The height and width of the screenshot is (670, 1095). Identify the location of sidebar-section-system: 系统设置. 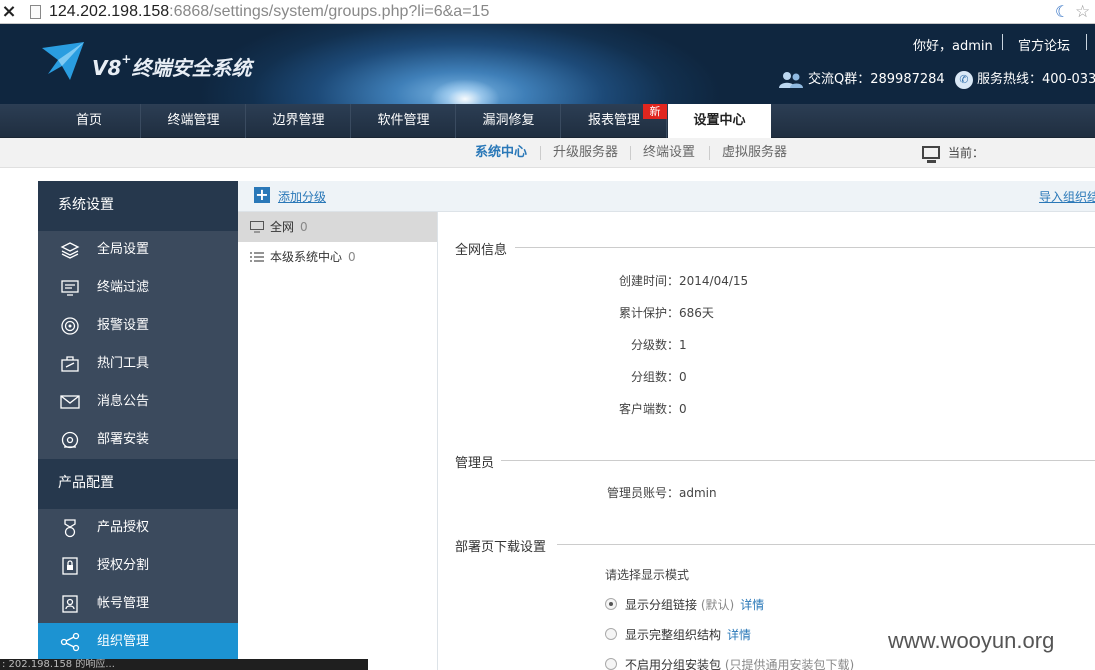
(138, 206).